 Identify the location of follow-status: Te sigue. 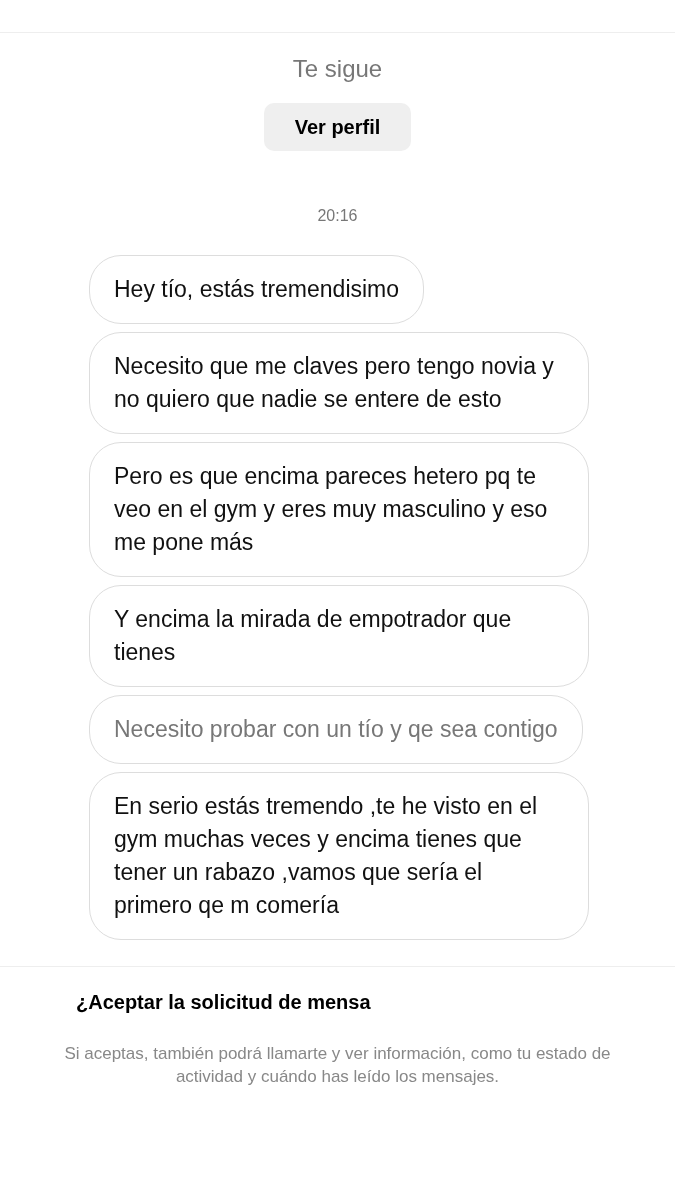
(337, 69).